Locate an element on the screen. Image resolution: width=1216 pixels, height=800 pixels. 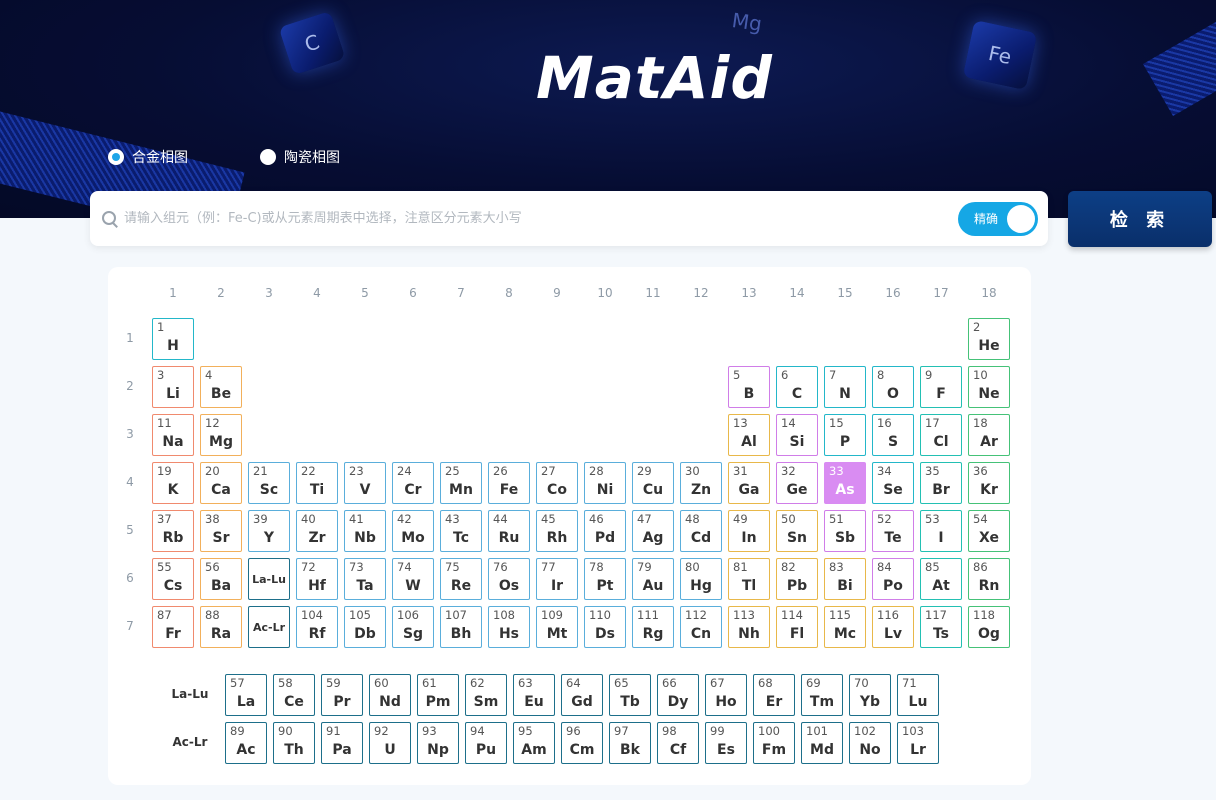
element-cell-ne: 10 Ne is located at coordinates (989, 387).